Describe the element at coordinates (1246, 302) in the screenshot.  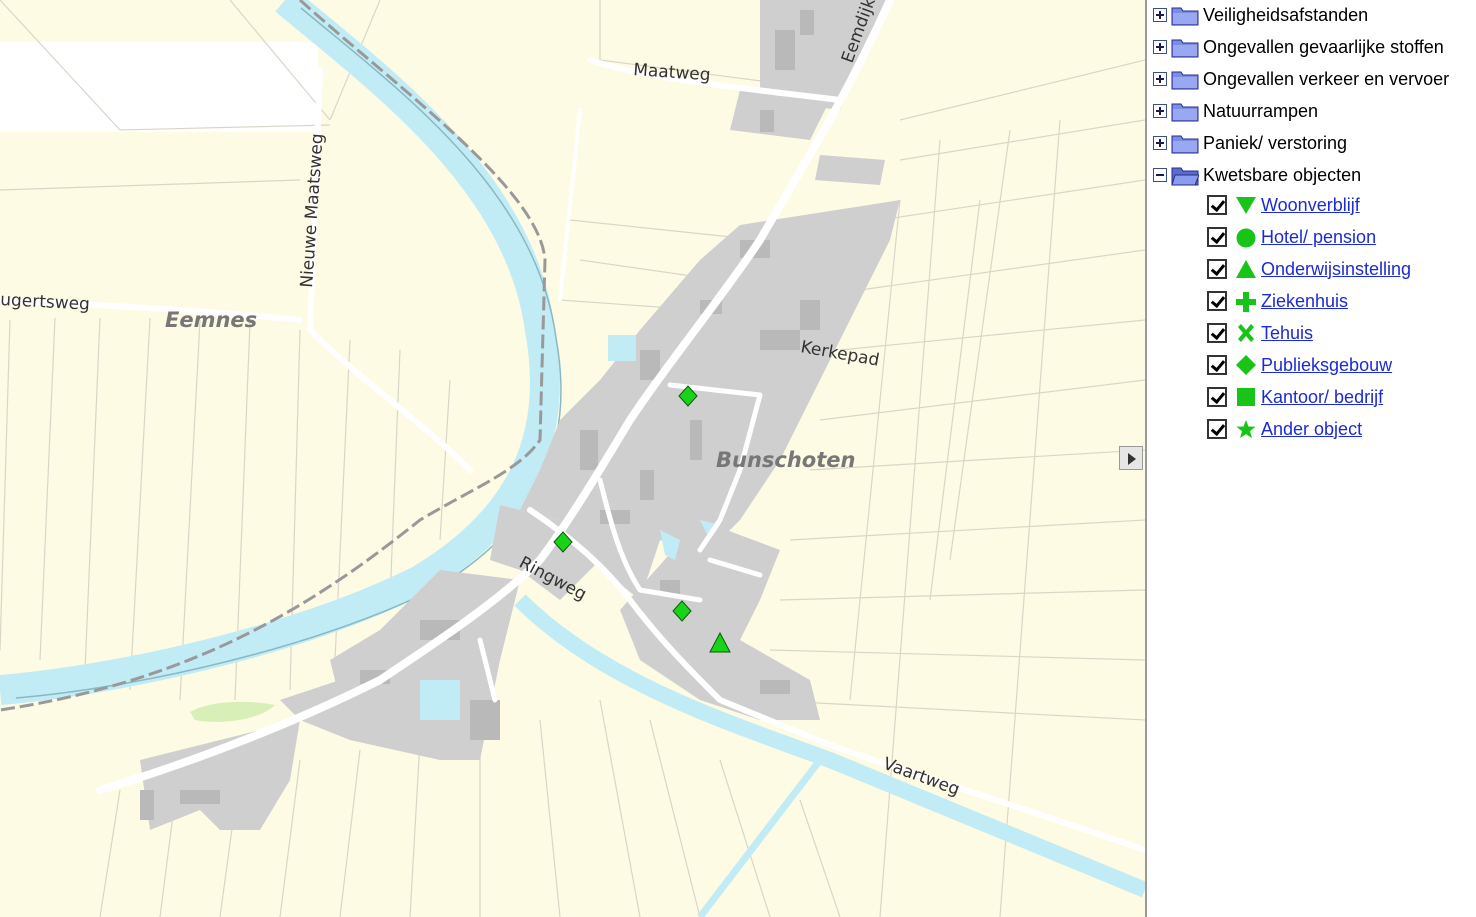
I see `plus-icon` at that location.